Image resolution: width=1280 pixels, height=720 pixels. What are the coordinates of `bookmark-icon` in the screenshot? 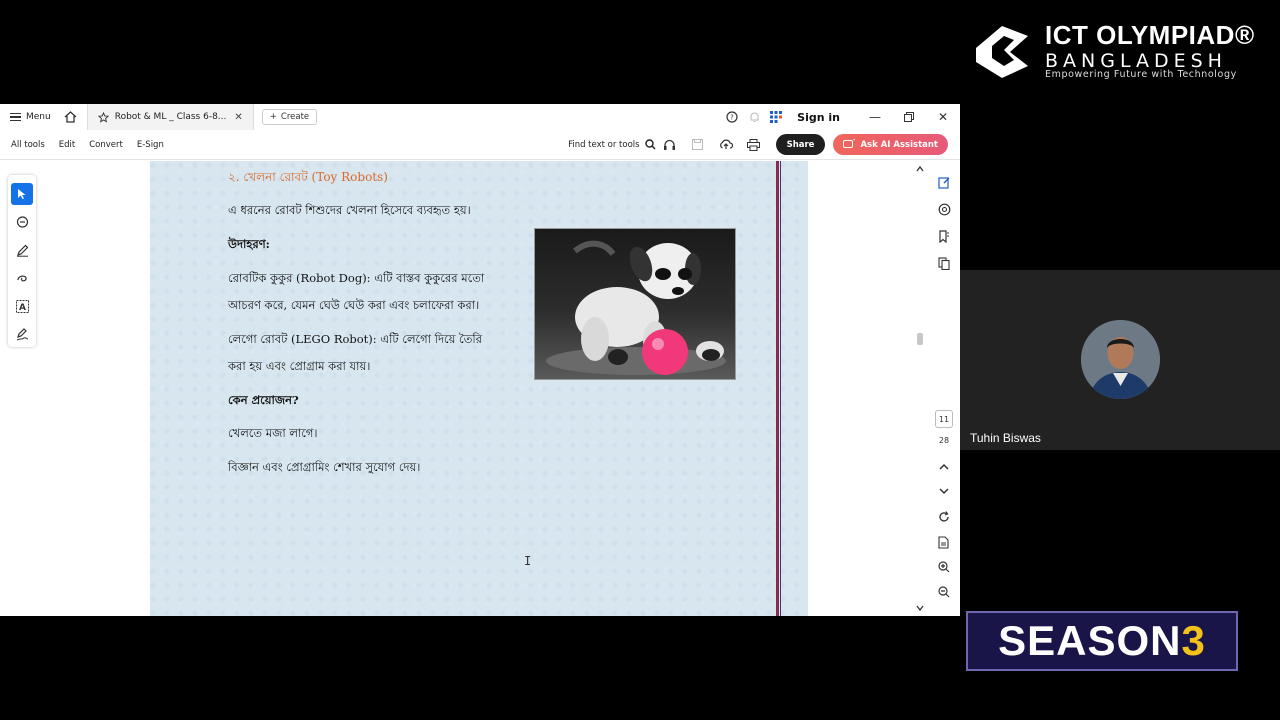 It's located at (944, 236).